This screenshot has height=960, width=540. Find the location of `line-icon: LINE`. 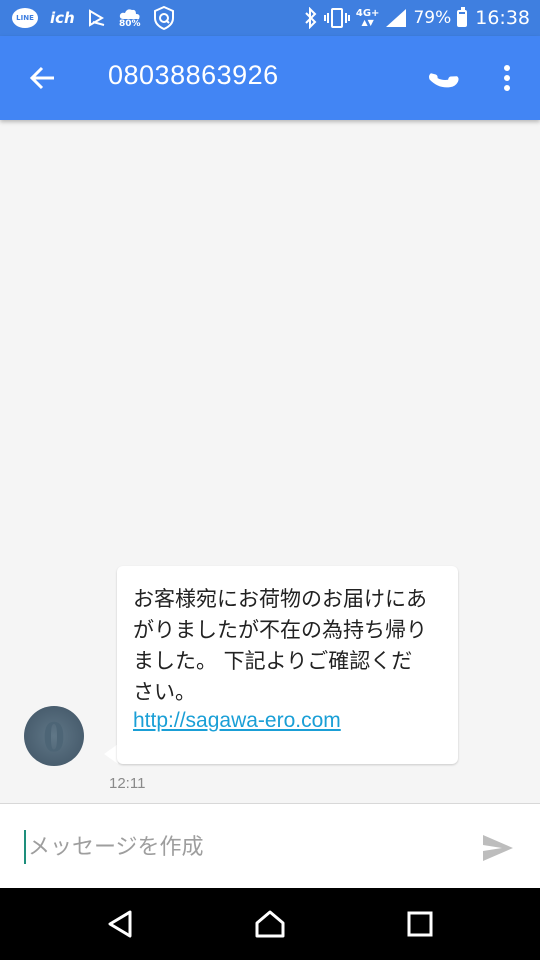

line-icon: LINE is located at coordinates (25, 18).